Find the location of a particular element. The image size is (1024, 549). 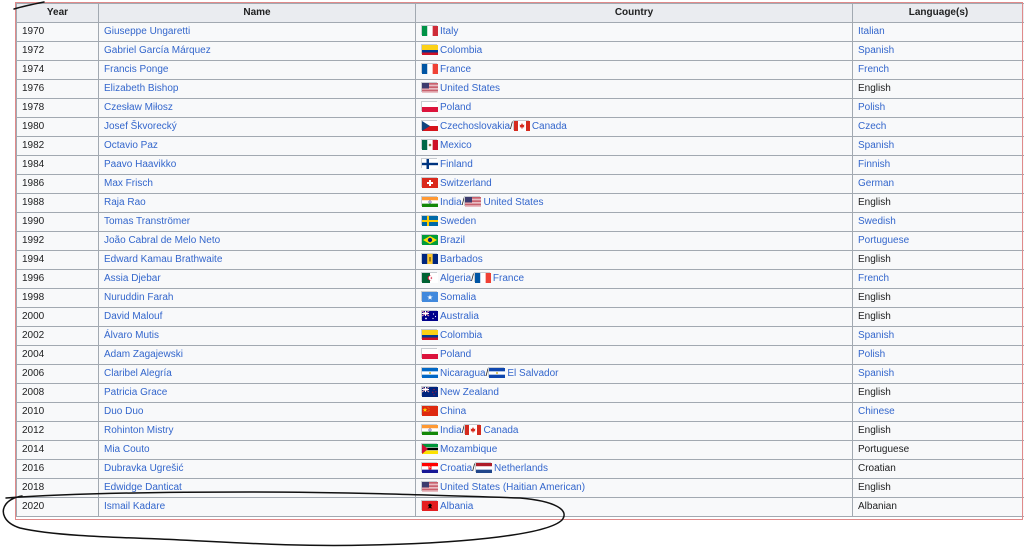

laureate-link: Rohinton Mistry is located at coordinates (138, 430).